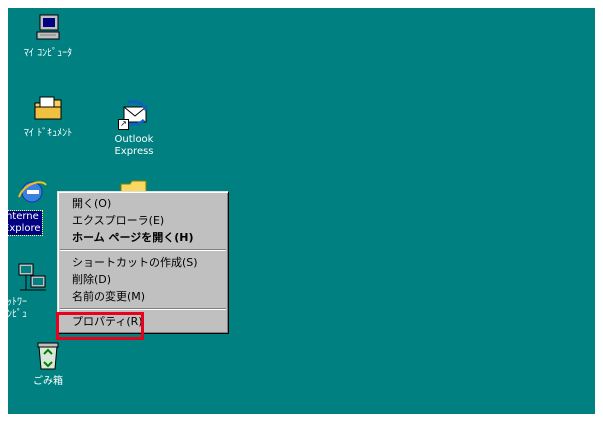 The width and height of the screenshot is (603, 421). I want to click on properties-highlight-box, so click(100, 326).